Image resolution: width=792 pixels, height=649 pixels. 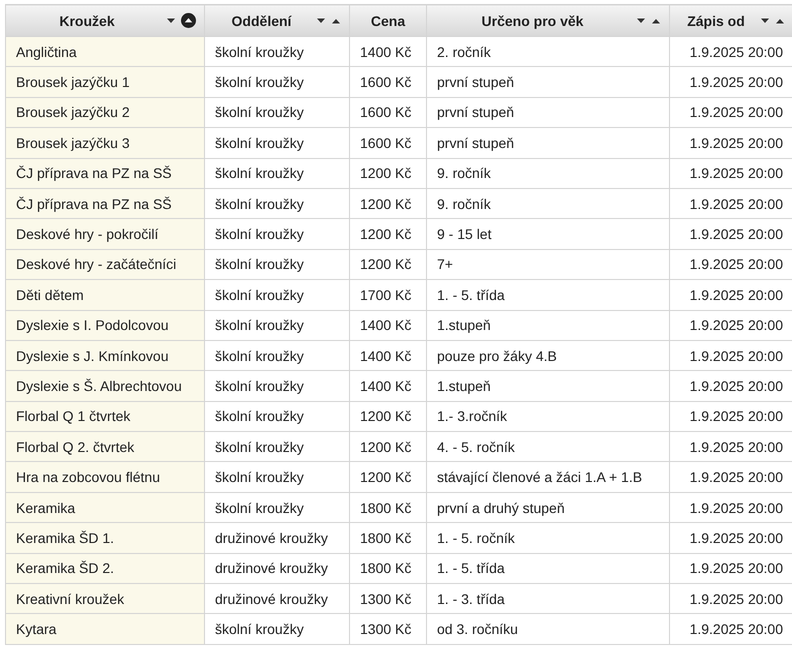 I want to click on table-cell: 7+, so click(x=548, y=264).